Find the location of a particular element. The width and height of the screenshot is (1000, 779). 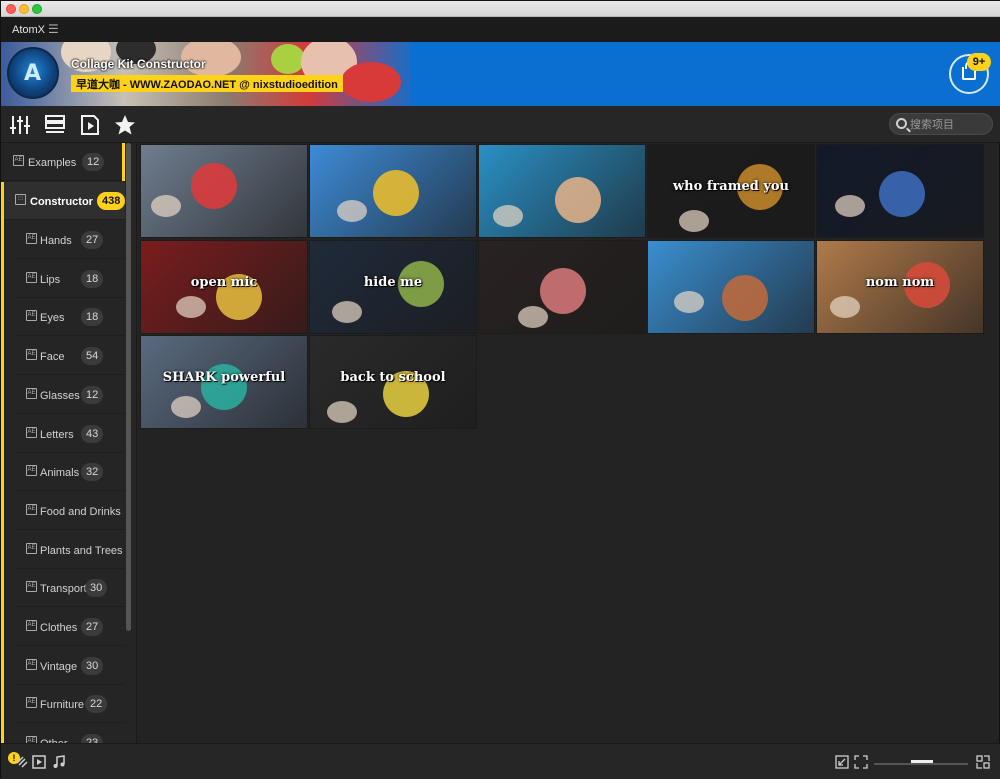

sidebar-item-label: Glasses is located at coordinates (60, 395).